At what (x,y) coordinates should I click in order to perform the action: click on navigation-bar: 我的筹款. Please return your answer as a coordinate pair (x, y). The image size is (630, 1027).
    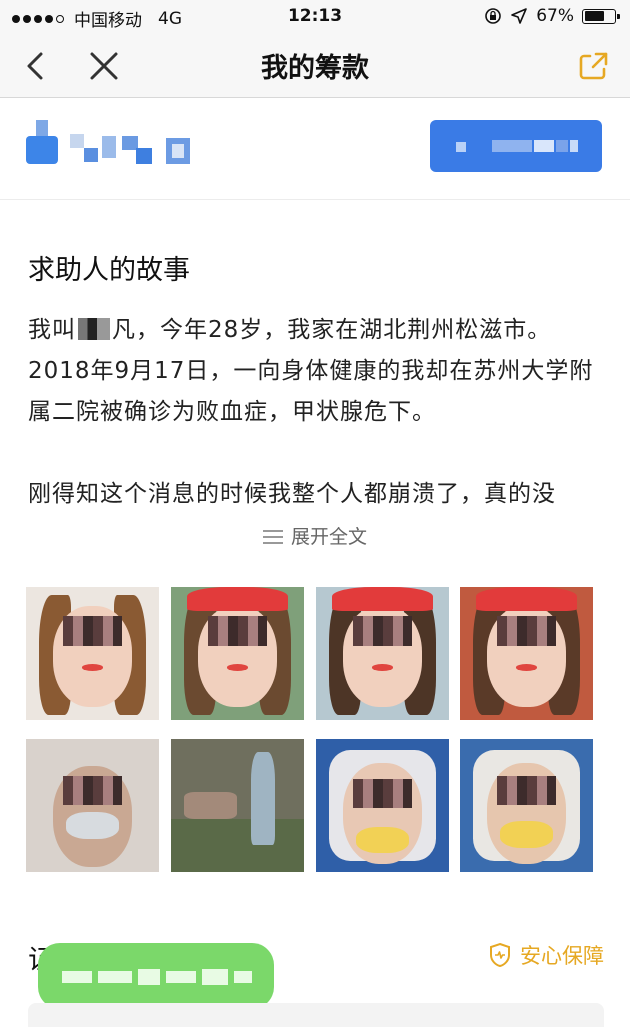
    Looking at the image, I should click on (315, 65).